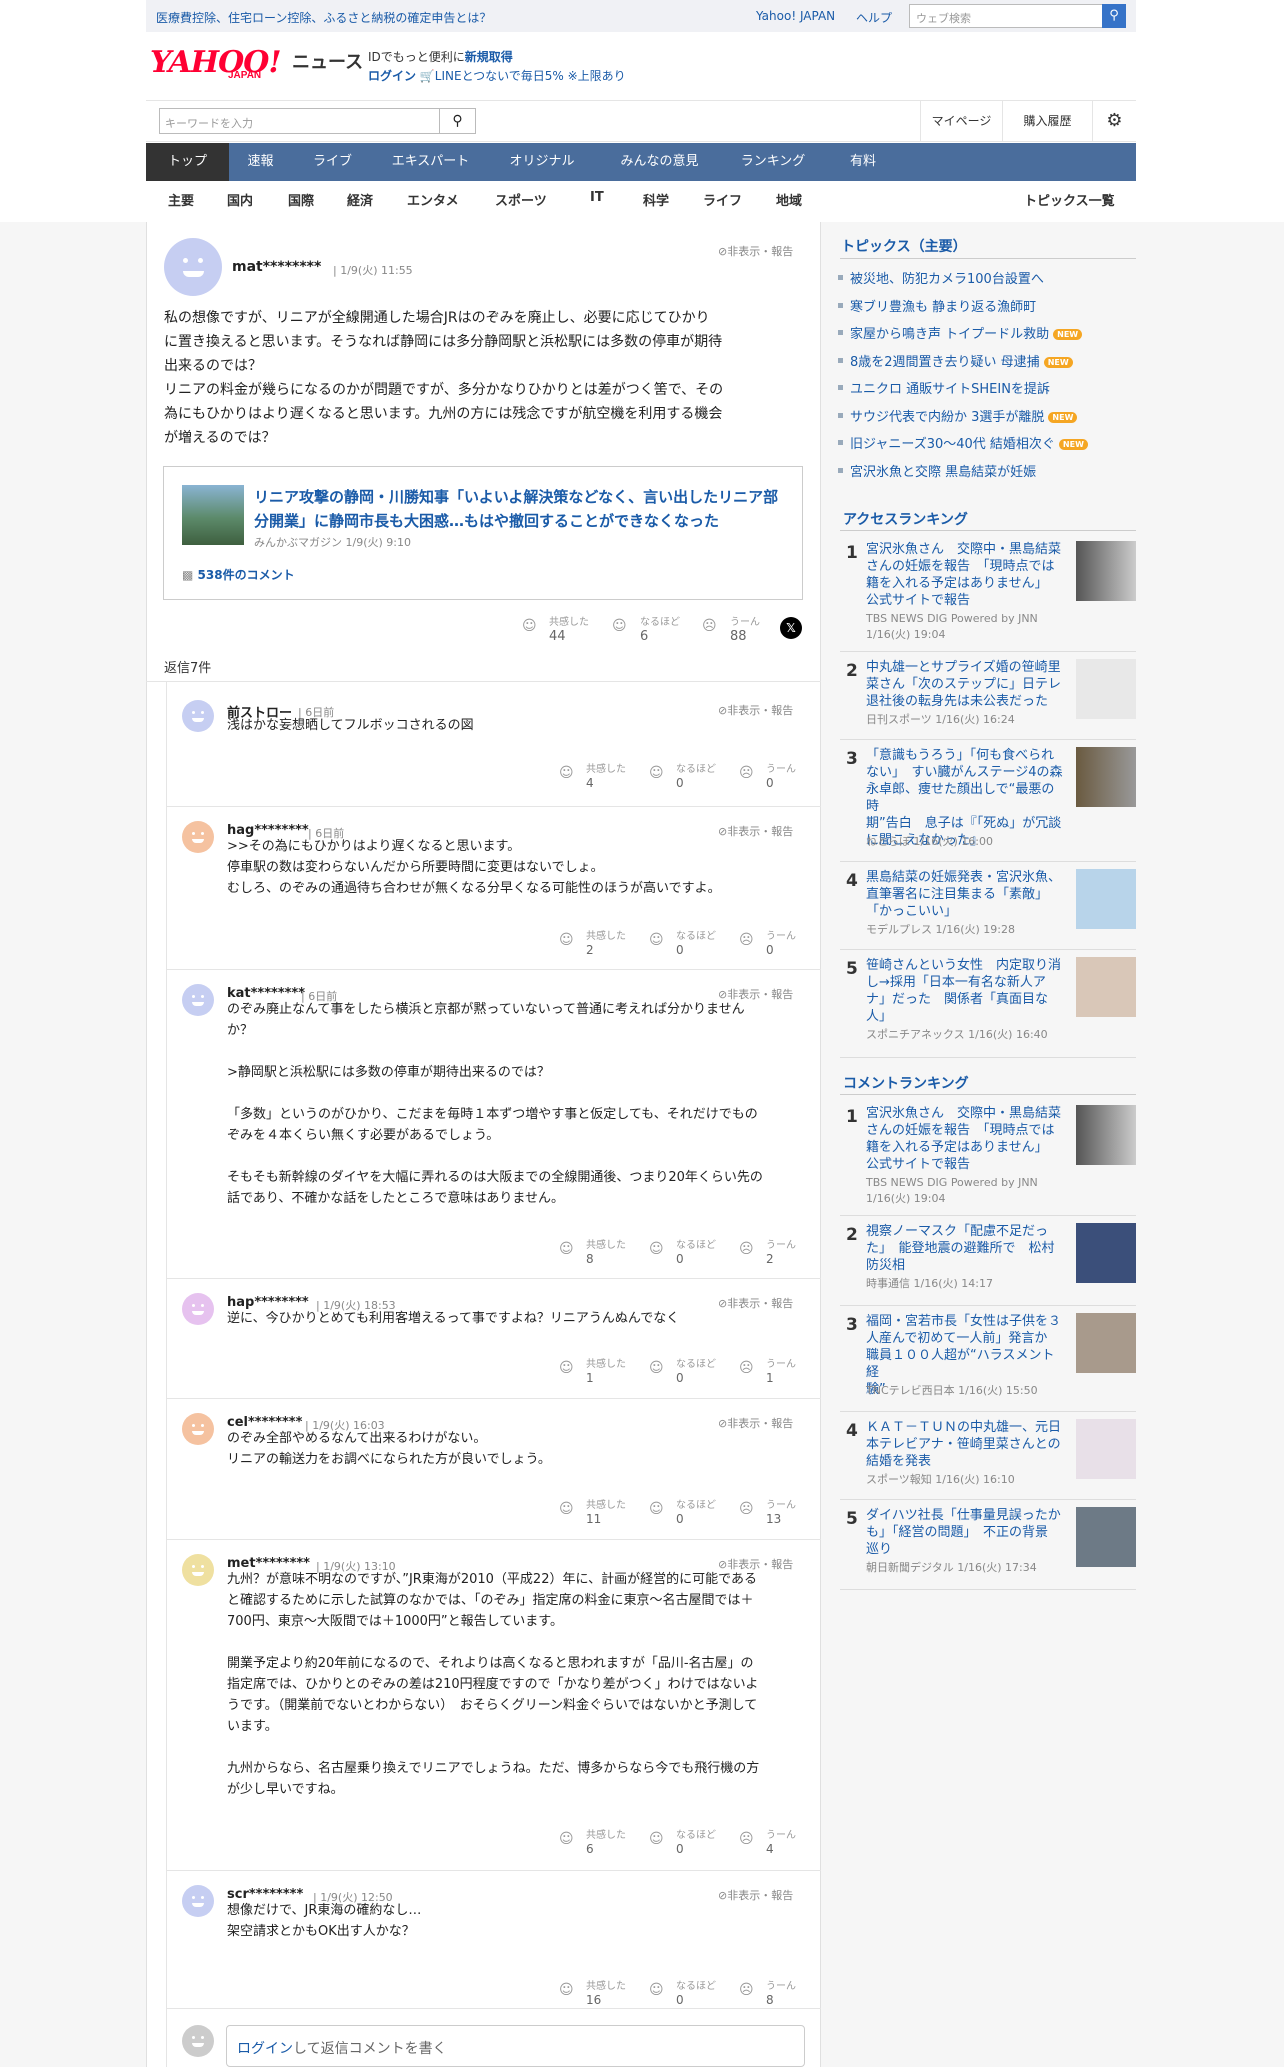 The height and width of the screenshot is (2067, 1284). What do you see at coordinates (773, 162) in the screenshot?
I see `nav-ranking: ランキング` at bounding box center [773, 162].